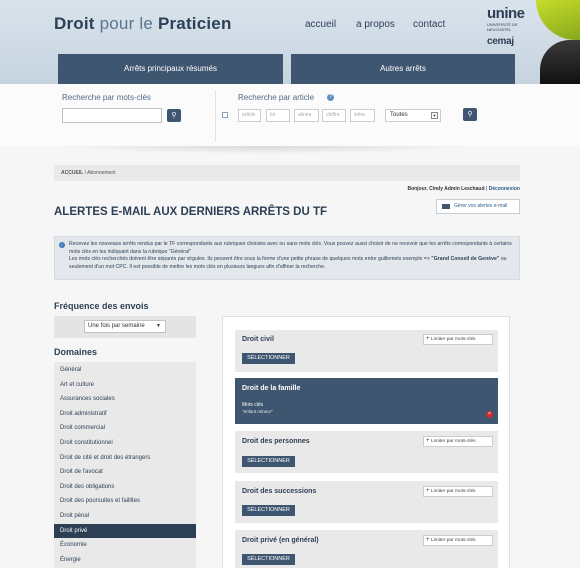 The height and width of the screenshot is (568, 580). What do you see at coordinates (334, 115) in the screenshot?
I see `article-field-chiffre: chiffre` at bounding box center [334, 115].